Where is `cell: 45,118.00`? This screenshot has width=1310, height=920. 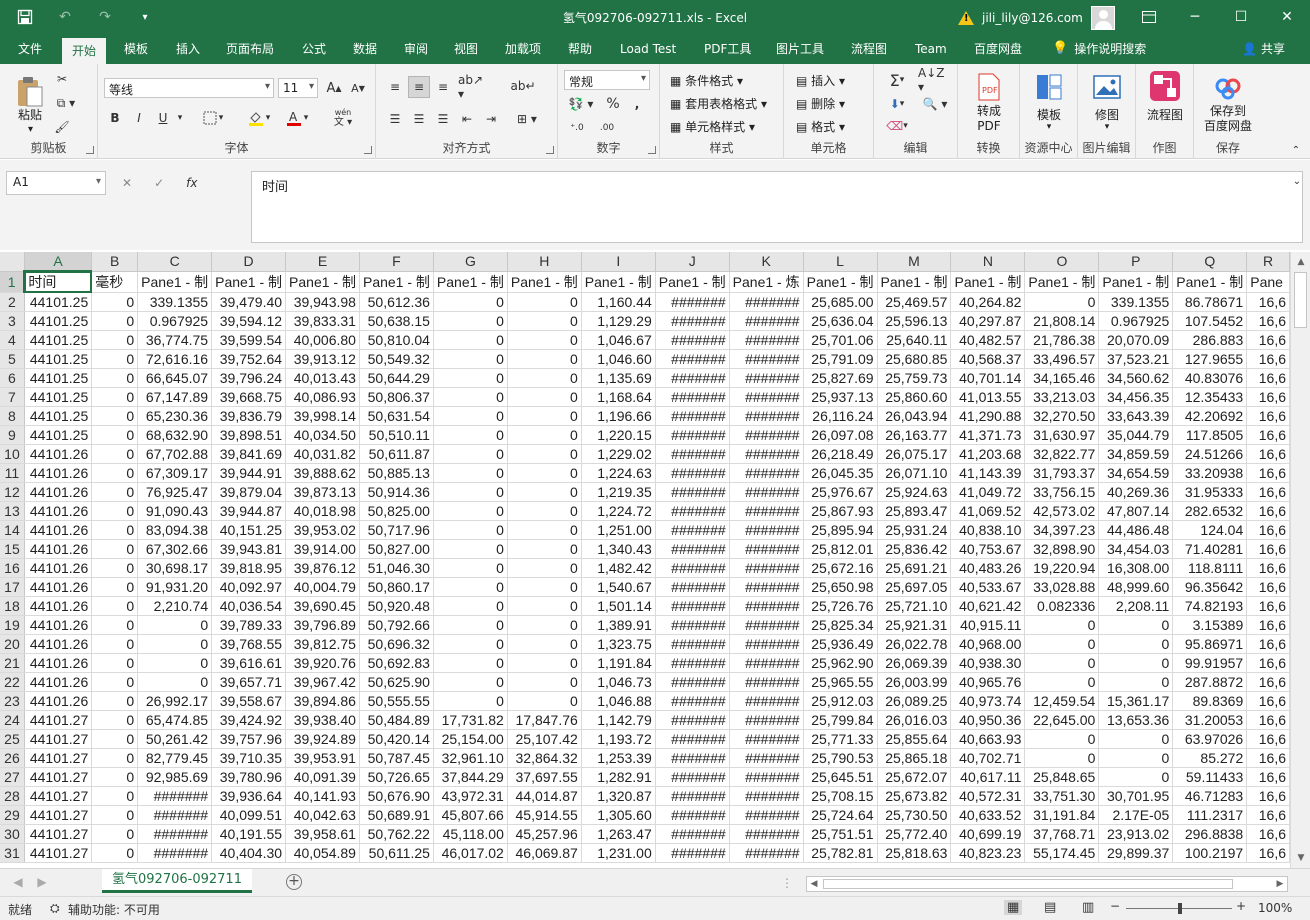 cell: 45,118.00 is located at coordinates (470, 834).